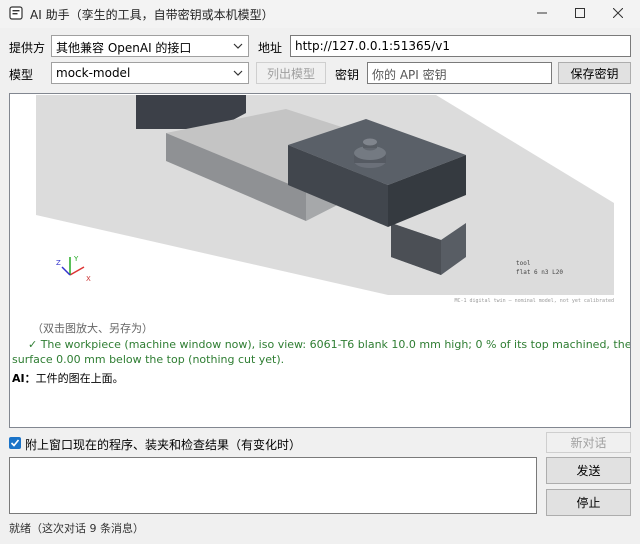 This screenshot has height=544, width=640. I want to click on address-field: http://127.0.0.1:51365/v1, so click(460, 46).